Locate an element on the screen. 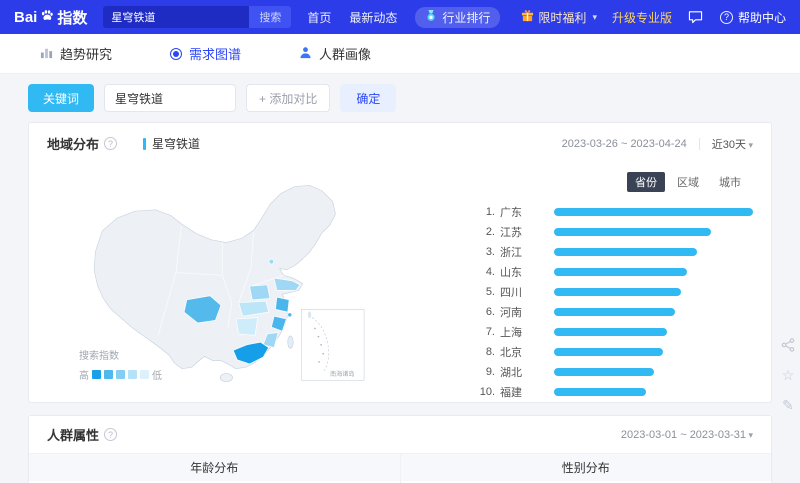 This screenshot has height=483, width=800. map-legend-high: 高 is located at coordinates (84, 376).